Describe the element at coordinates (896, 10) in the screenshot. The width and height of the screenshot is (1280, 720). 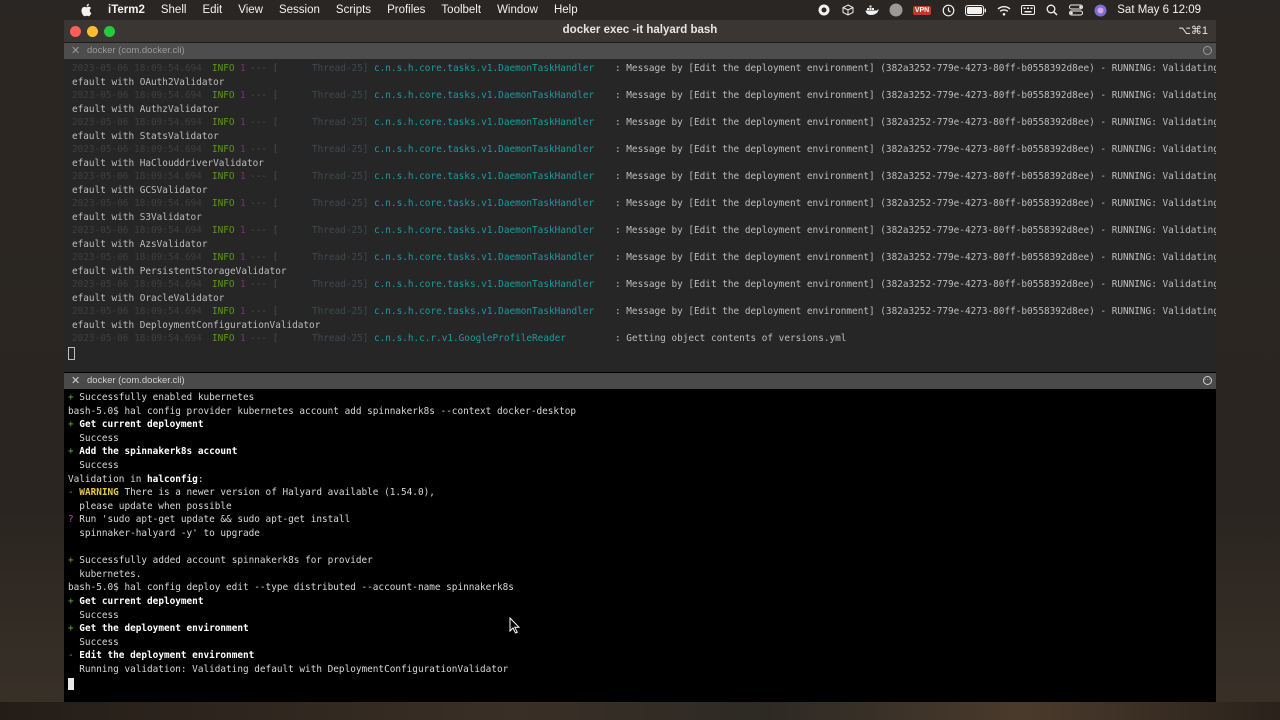
I see `user-avatar-icon` at that location.